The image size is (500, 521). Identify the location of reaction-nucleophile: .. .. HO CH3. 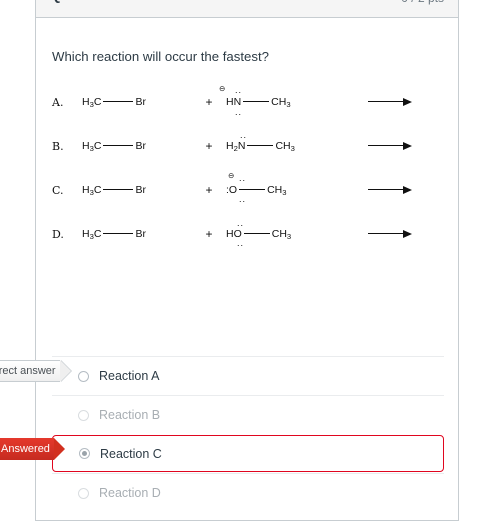
(282, 233).